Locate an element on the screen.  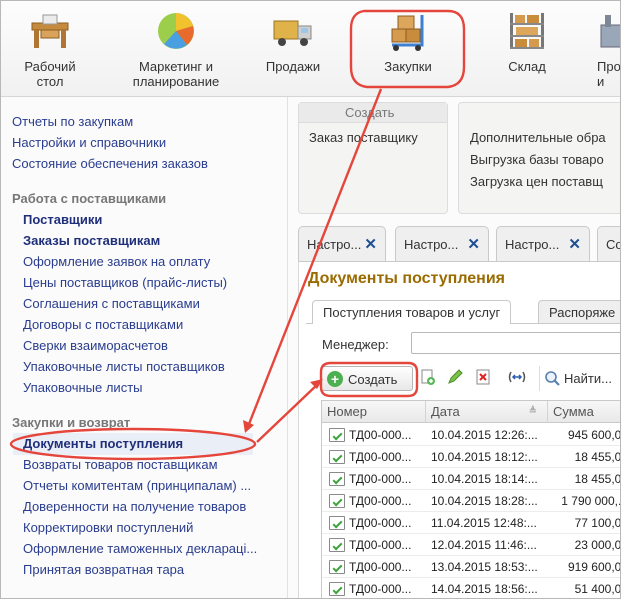
table-row: ТД00-000... 10.04.2015 18:12:... 18 455,00 is located at coordinates (471, 457).